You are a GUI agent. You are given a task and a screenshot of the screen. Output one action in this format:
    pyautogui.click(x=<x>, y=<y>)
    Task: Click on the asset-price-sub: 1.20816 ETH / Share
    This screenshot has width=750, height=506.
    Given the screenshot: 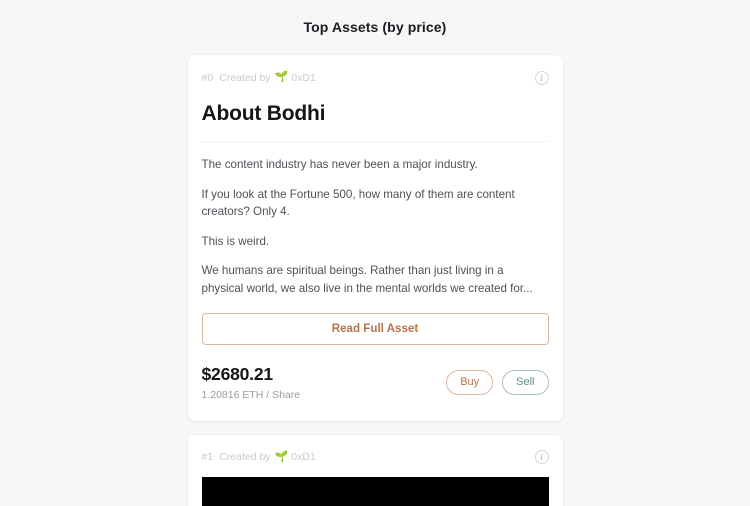 What is the action you would take?
    pyautogui.click(x=251, y=394)
    